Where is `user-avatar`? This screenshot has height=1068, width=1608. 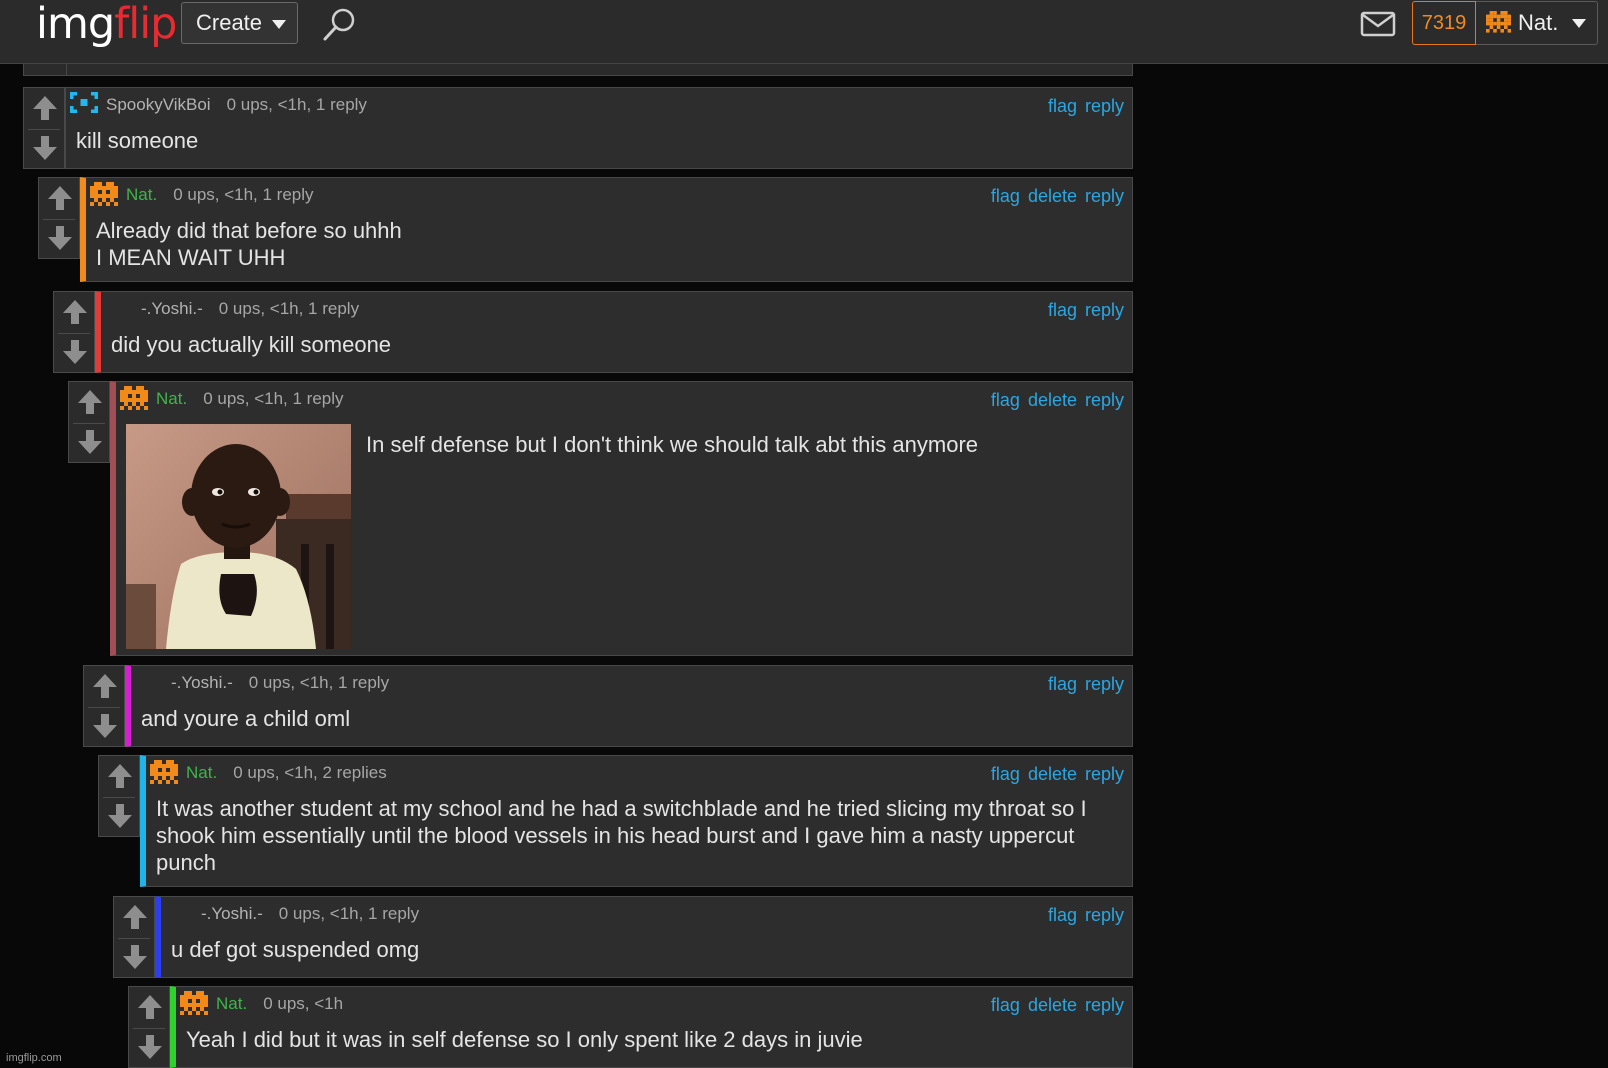
user-avatar is located at coordinates (1499, 23).